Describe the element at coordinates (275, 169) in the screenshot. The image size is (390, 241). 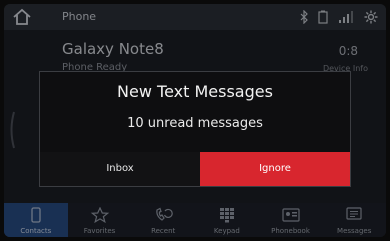
I see `ignore-button: Ignore` at that location.